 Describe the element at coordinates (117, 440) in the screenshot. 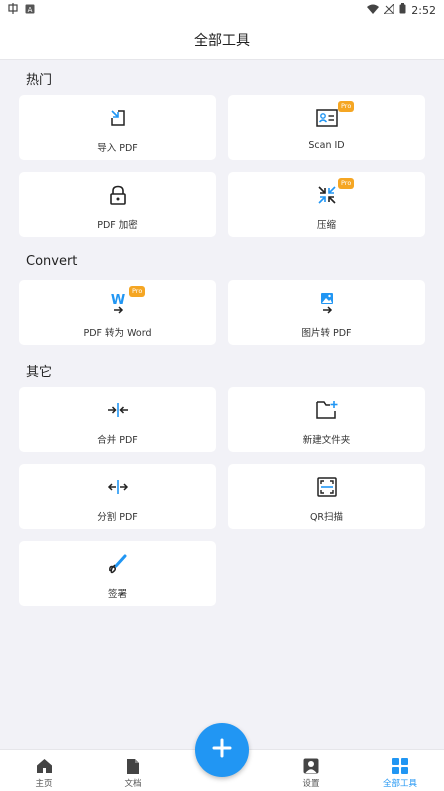

I see `tool-label: 合并 PDF` at that location.